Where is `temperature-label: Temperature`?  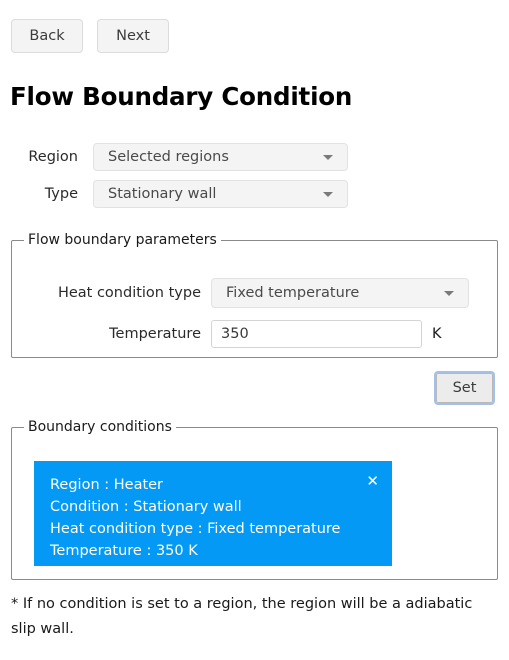
temperature-label: Temperature is located at coordinates (155, 334).